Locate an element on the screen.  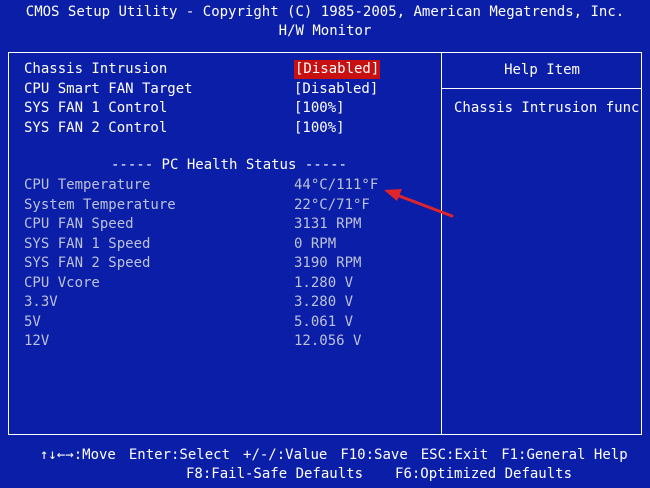
annotation-arrow-icon is located at coordinates (419, 203).